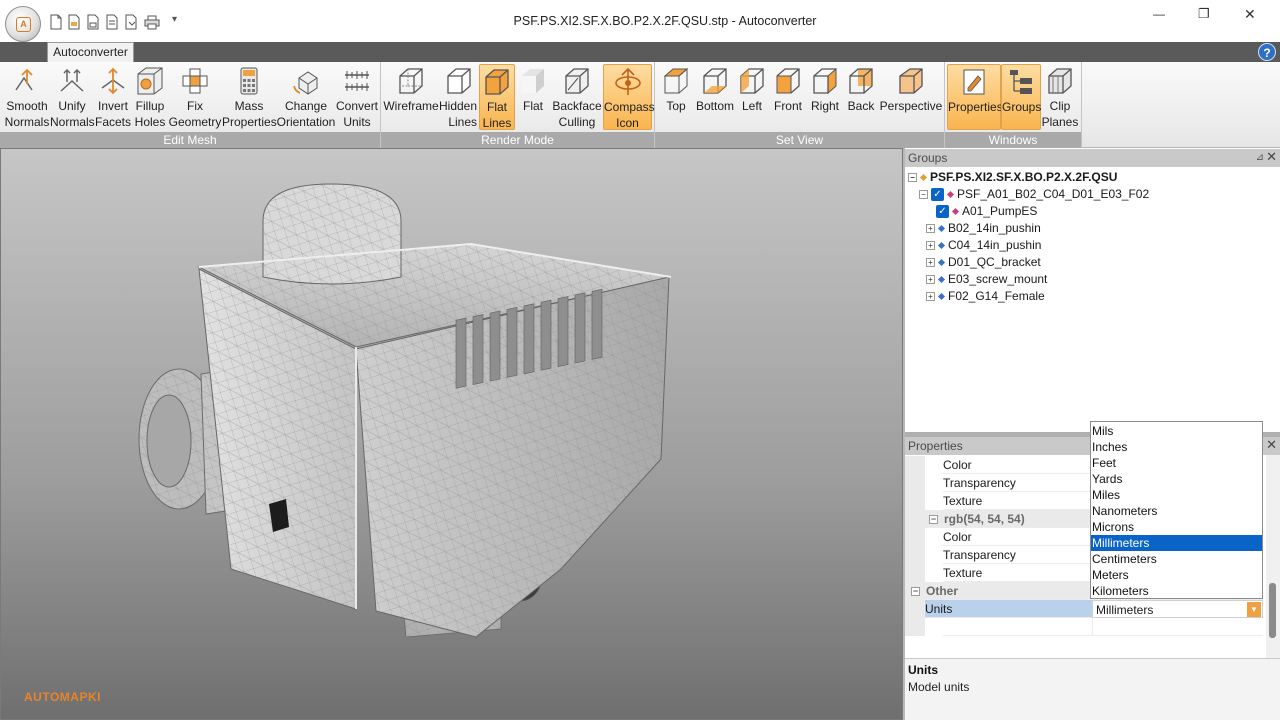 This screenshot has width=1280, height=720. What do you see at coordinates (1021, 97) in the screenshot?
I see `groups-window-button: Groups` at bounding box center [1021, 97].